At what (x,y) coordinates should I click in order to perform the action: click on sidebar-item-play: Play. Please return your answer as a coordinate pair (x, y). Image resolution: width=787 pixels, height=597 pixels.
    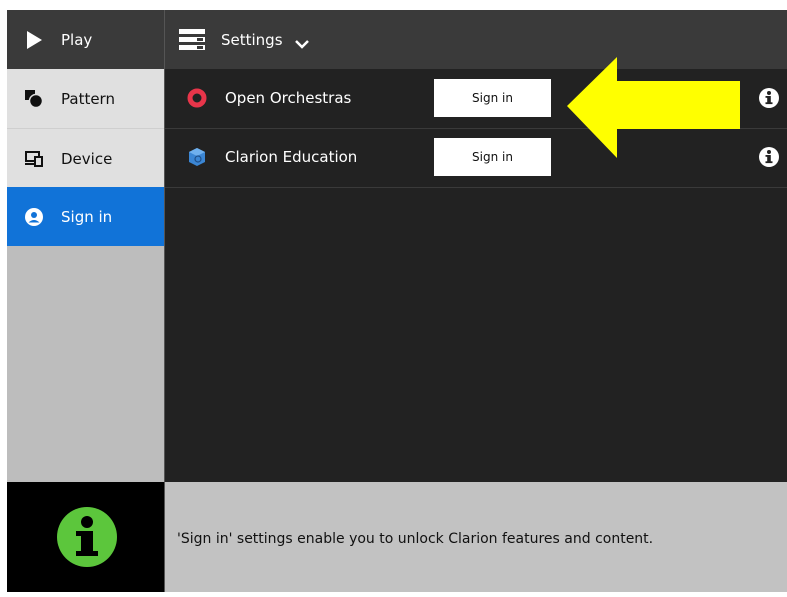
    Looking at the image, I should click on (85, 39).